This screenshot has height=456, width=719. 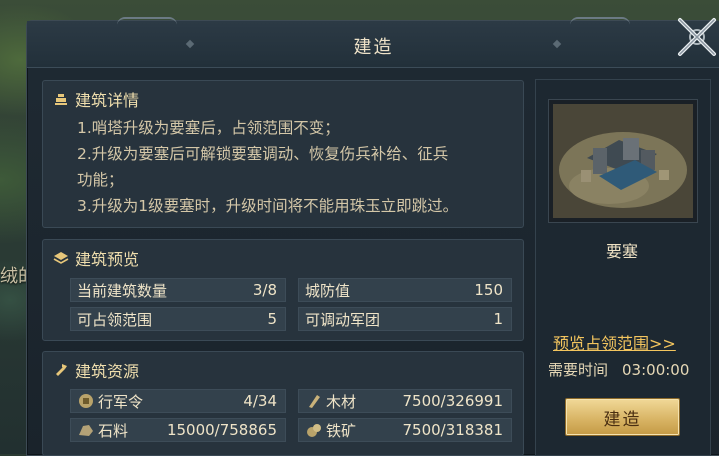 I want to click on close-button, so click(x=697, y=37).